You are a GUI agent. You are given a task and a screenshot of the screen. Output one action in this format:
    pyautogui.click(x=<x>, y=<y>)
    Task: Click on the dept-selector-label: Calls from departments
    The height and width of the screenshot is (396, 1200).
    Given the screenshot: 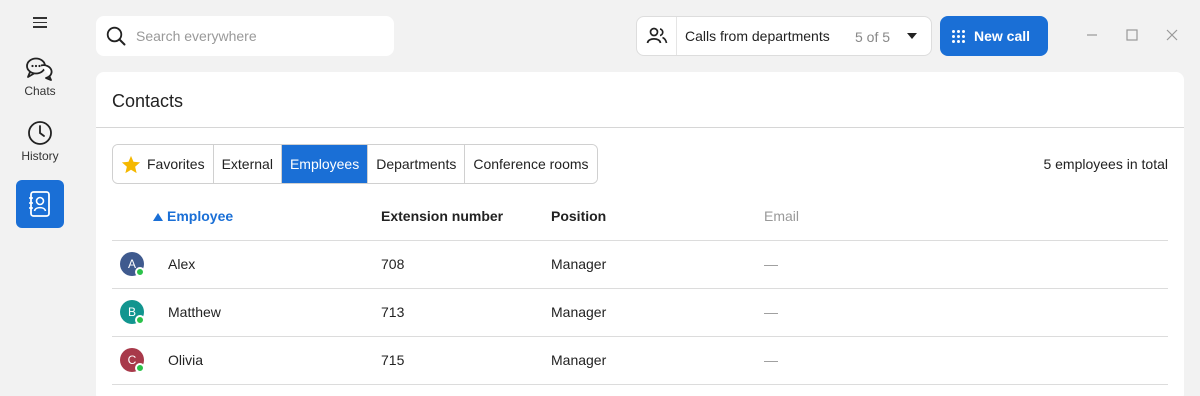 What is the action you would take?
    pyautogui.click(x=757, y=36)
    